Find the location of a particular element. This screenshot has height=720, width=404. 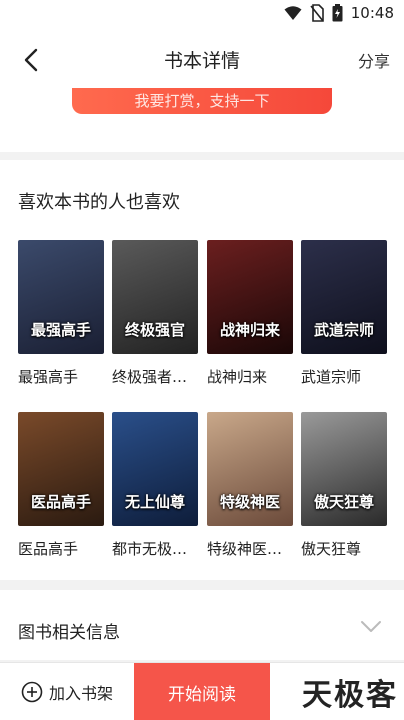

book-cover: 最强高手 is located at coordinates (61, 297).